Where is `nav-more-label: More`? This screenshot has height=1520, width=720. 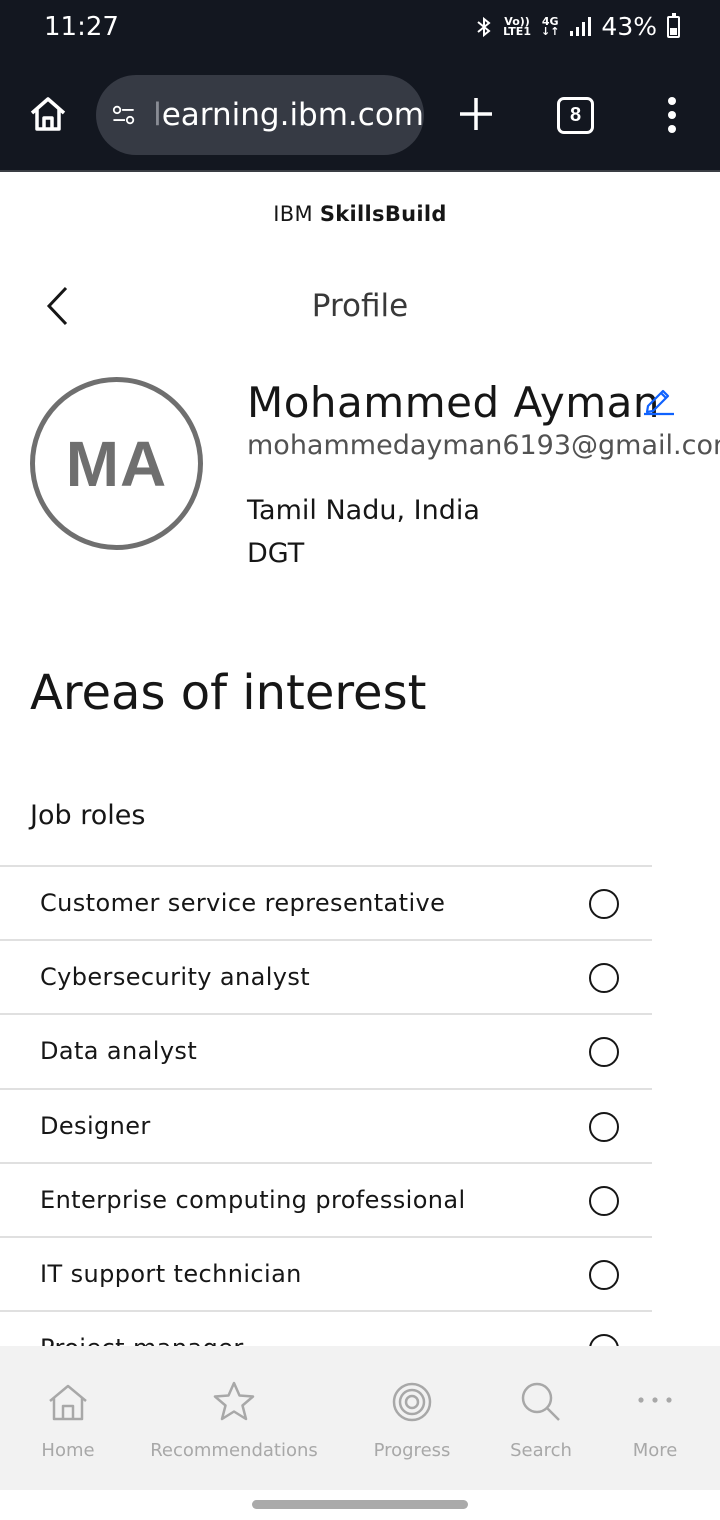 nav-more-label: More is located at coordinates (655, 1450).